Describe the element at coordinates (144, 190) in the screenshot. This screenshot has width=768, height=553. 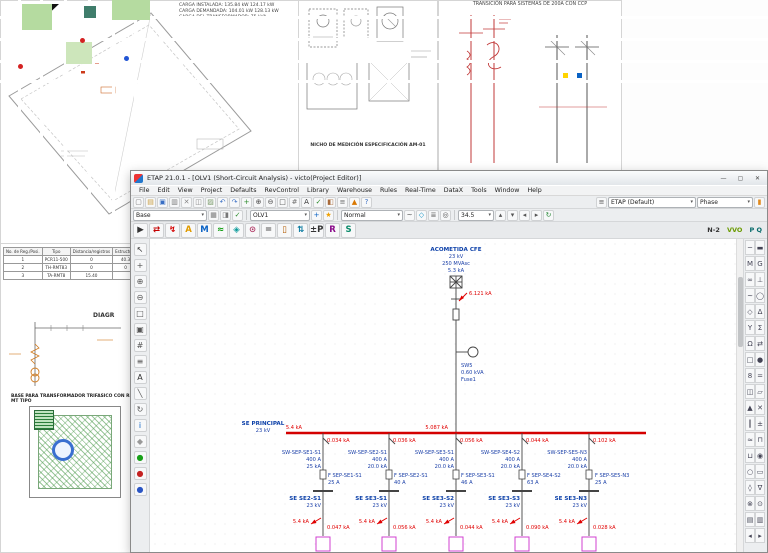
I see `menu-item: File` at that location.